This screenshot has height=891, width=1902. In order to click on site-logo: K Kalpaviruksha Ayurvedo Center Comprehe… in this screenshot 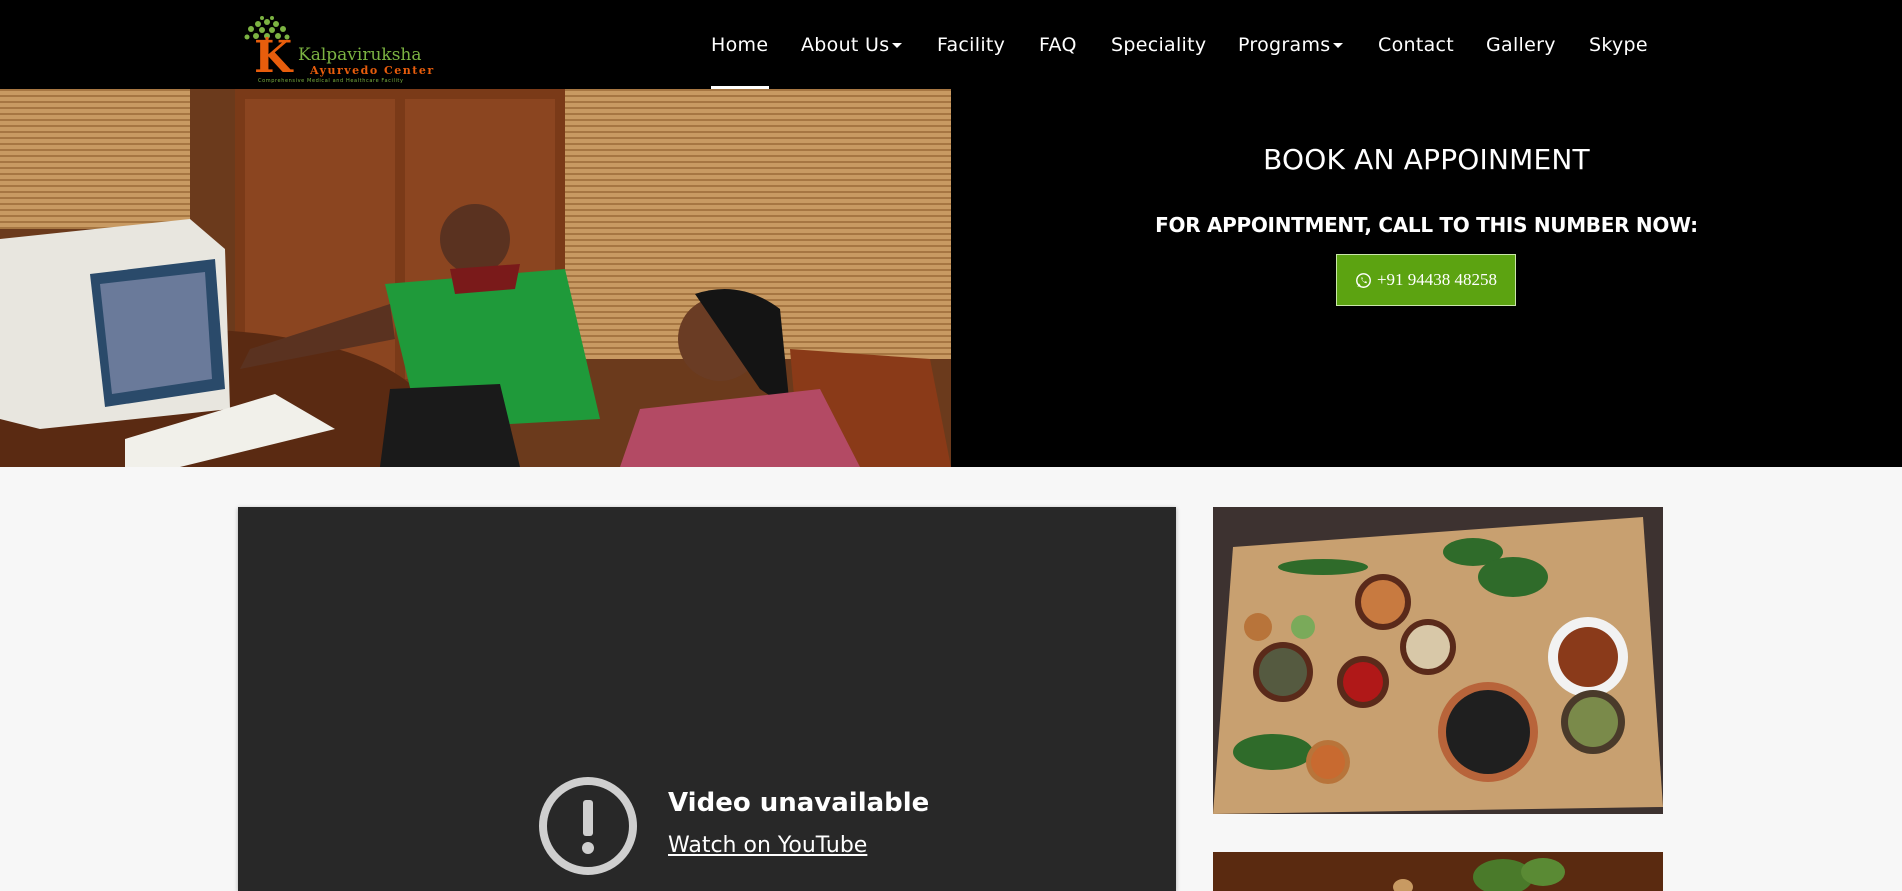, I will do `click(350, 50)`.